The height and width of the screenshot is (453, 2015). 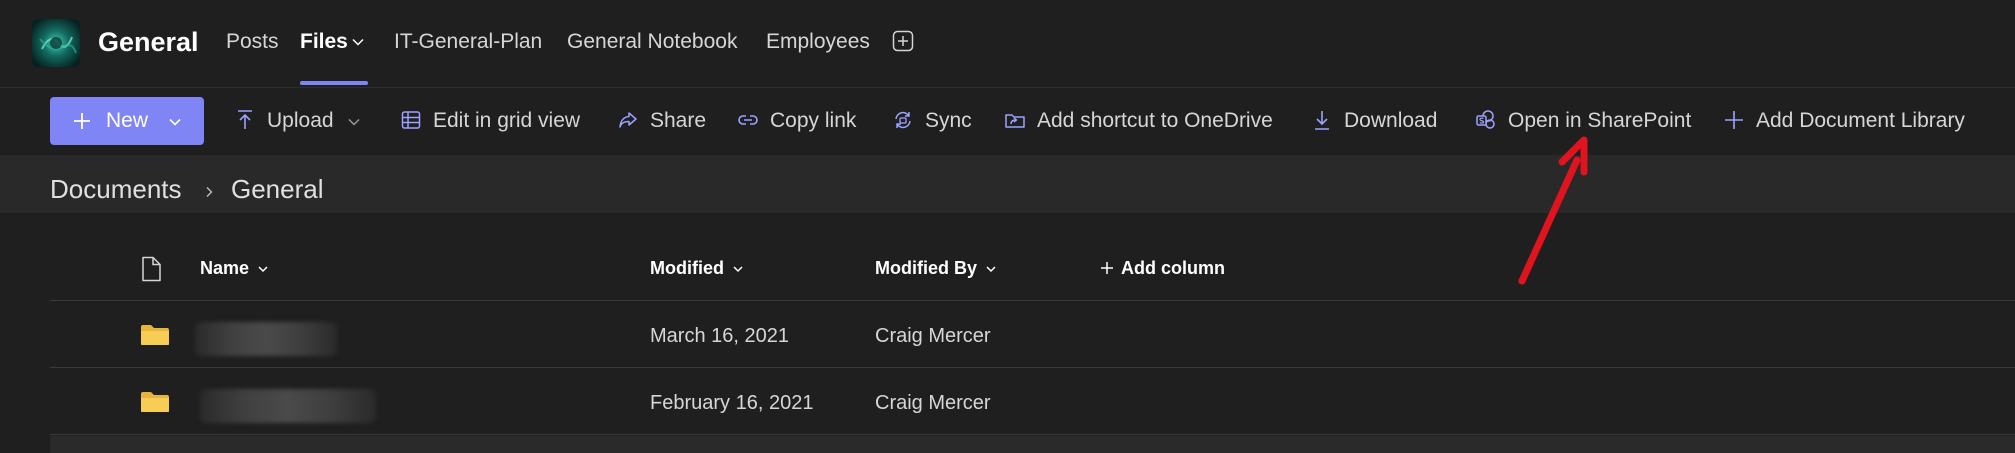 I want to click on add-column-label: Add column, so click(x=1173, y=268).